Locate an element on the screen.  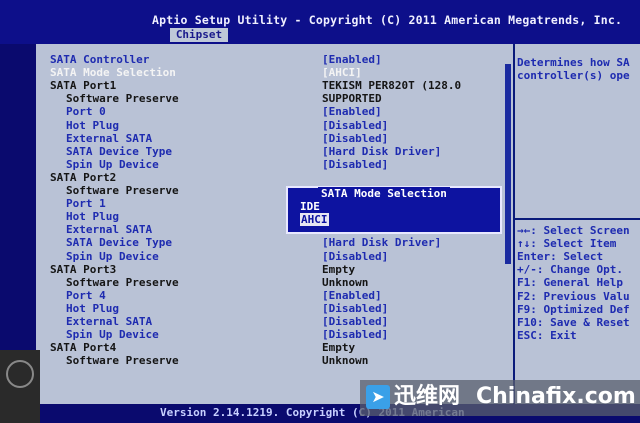
setting-label: SATA Mode Selection is located at coordinates (113, 72).